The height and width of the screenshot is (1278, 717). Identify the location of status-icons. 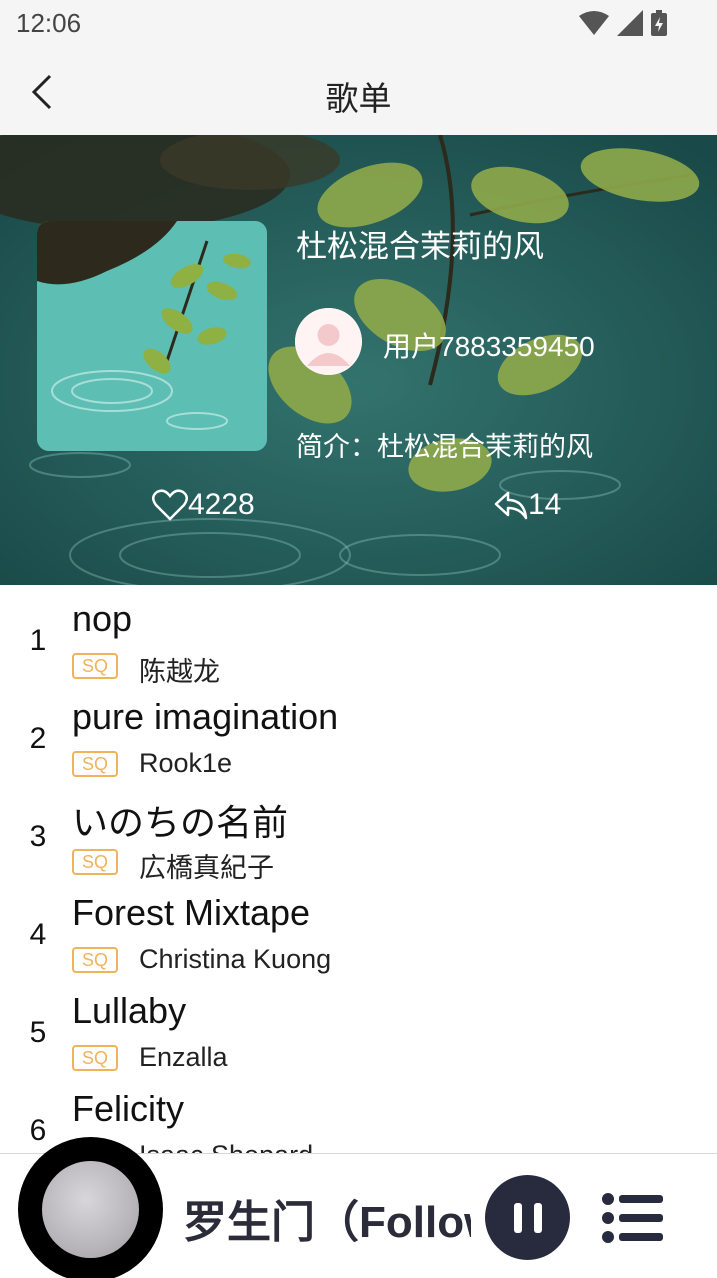
(623, 23).